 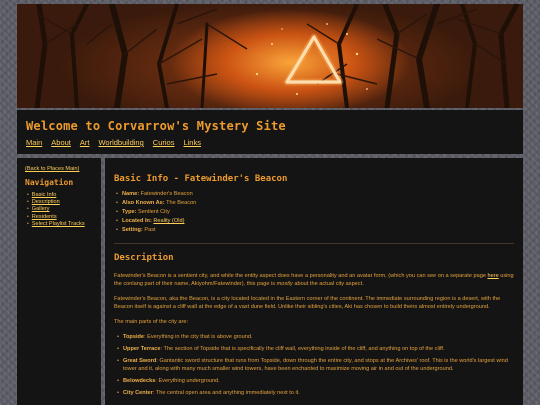 I want to click on list-item: • Gallery, so click(x=60, y=209).